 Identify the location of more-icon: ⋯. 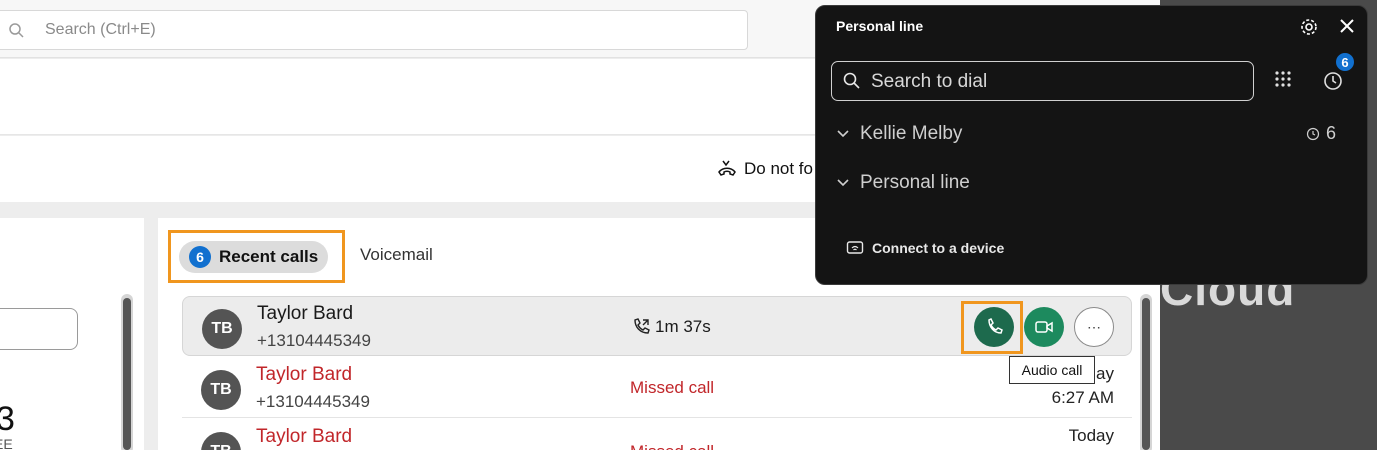
(1094, 326).